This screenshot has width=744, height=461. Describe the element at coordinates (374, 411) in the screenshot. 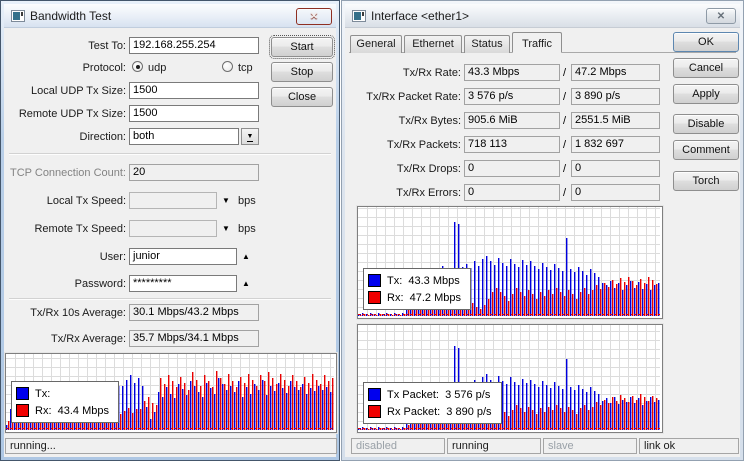

I see `rx-packet-legend-swatch` at that location.